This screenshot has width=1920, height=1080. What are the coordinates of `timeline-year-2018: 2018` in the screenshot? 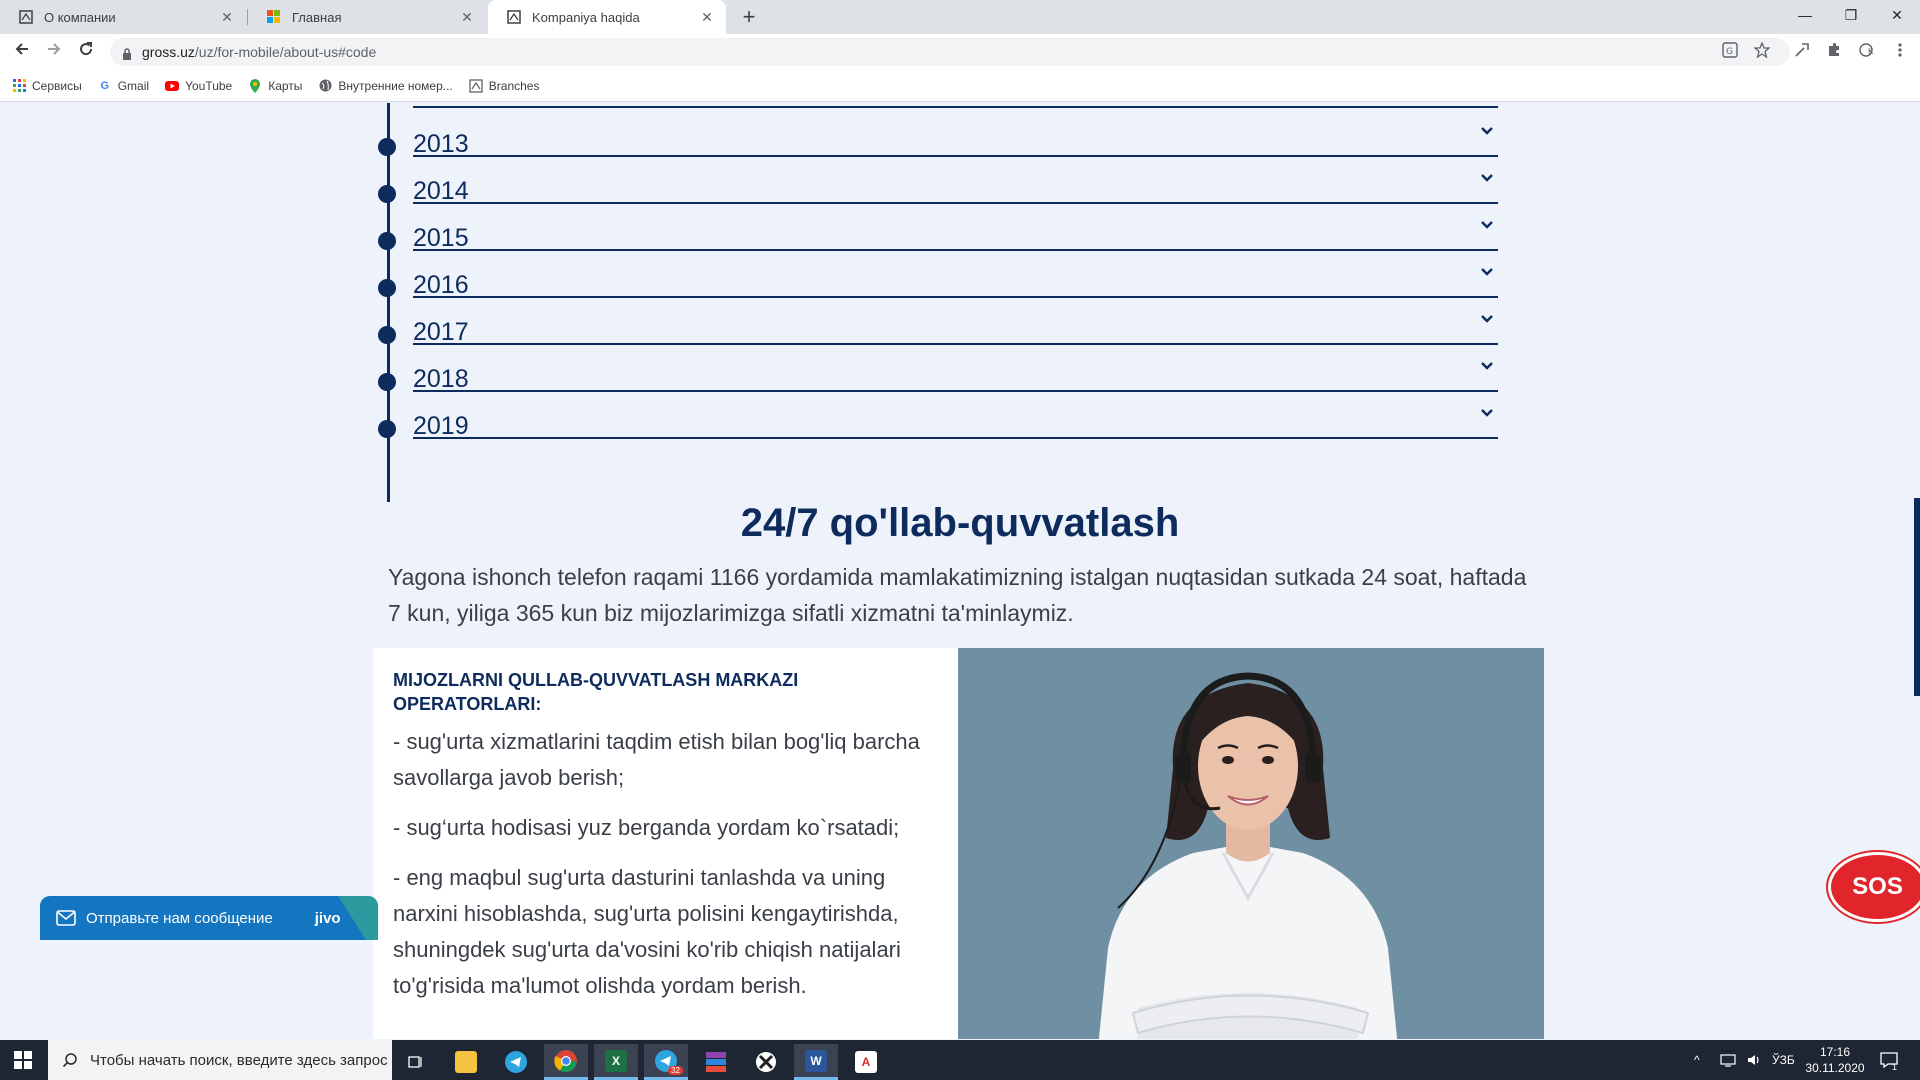 It's located at (938, 369).